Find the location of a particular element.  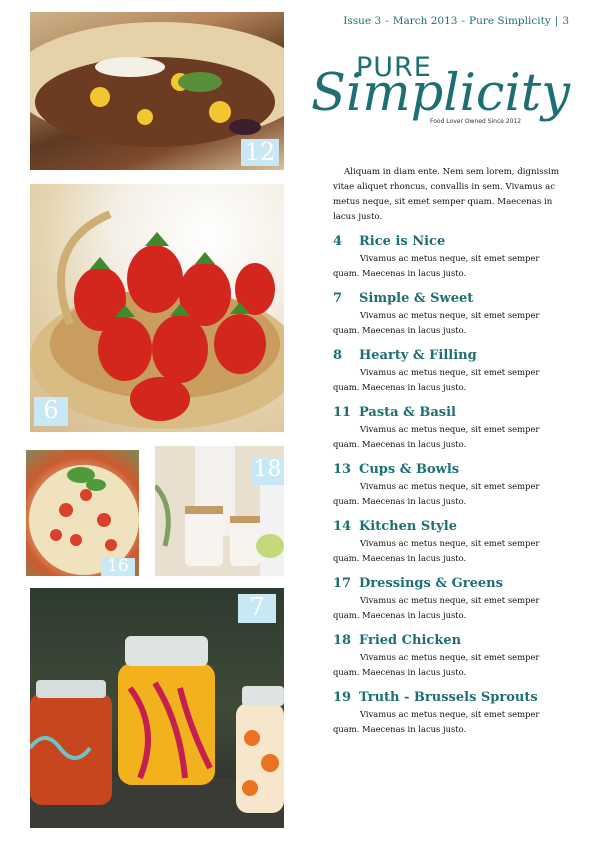

contents-title: Kitchen Style is located at coordinates (408, 526).